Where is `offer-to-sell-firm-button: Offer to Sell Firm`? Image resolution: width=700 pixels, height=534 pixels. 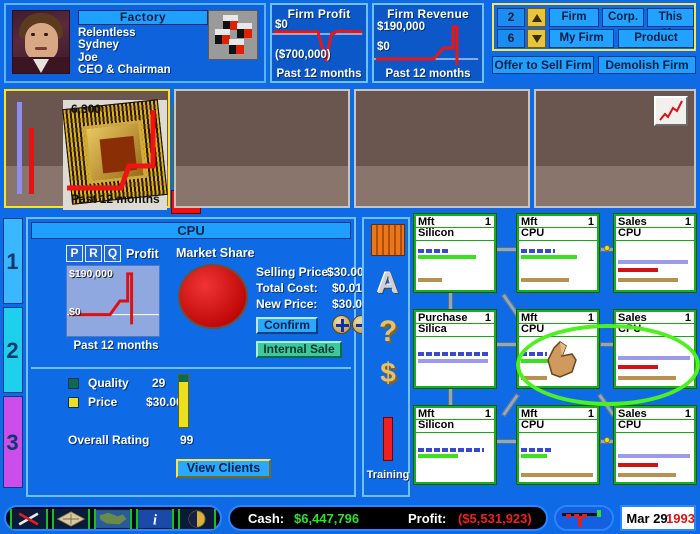 offer-to-sell-firm-button: Offer to Sell Firm is located at coordinates (543, 65).